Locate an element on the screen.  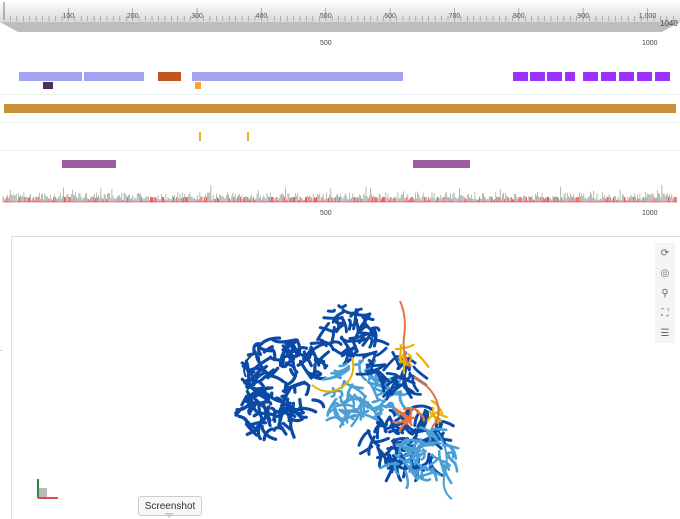
ruler-tick-label: 800 is located at coordinates (519, 16).